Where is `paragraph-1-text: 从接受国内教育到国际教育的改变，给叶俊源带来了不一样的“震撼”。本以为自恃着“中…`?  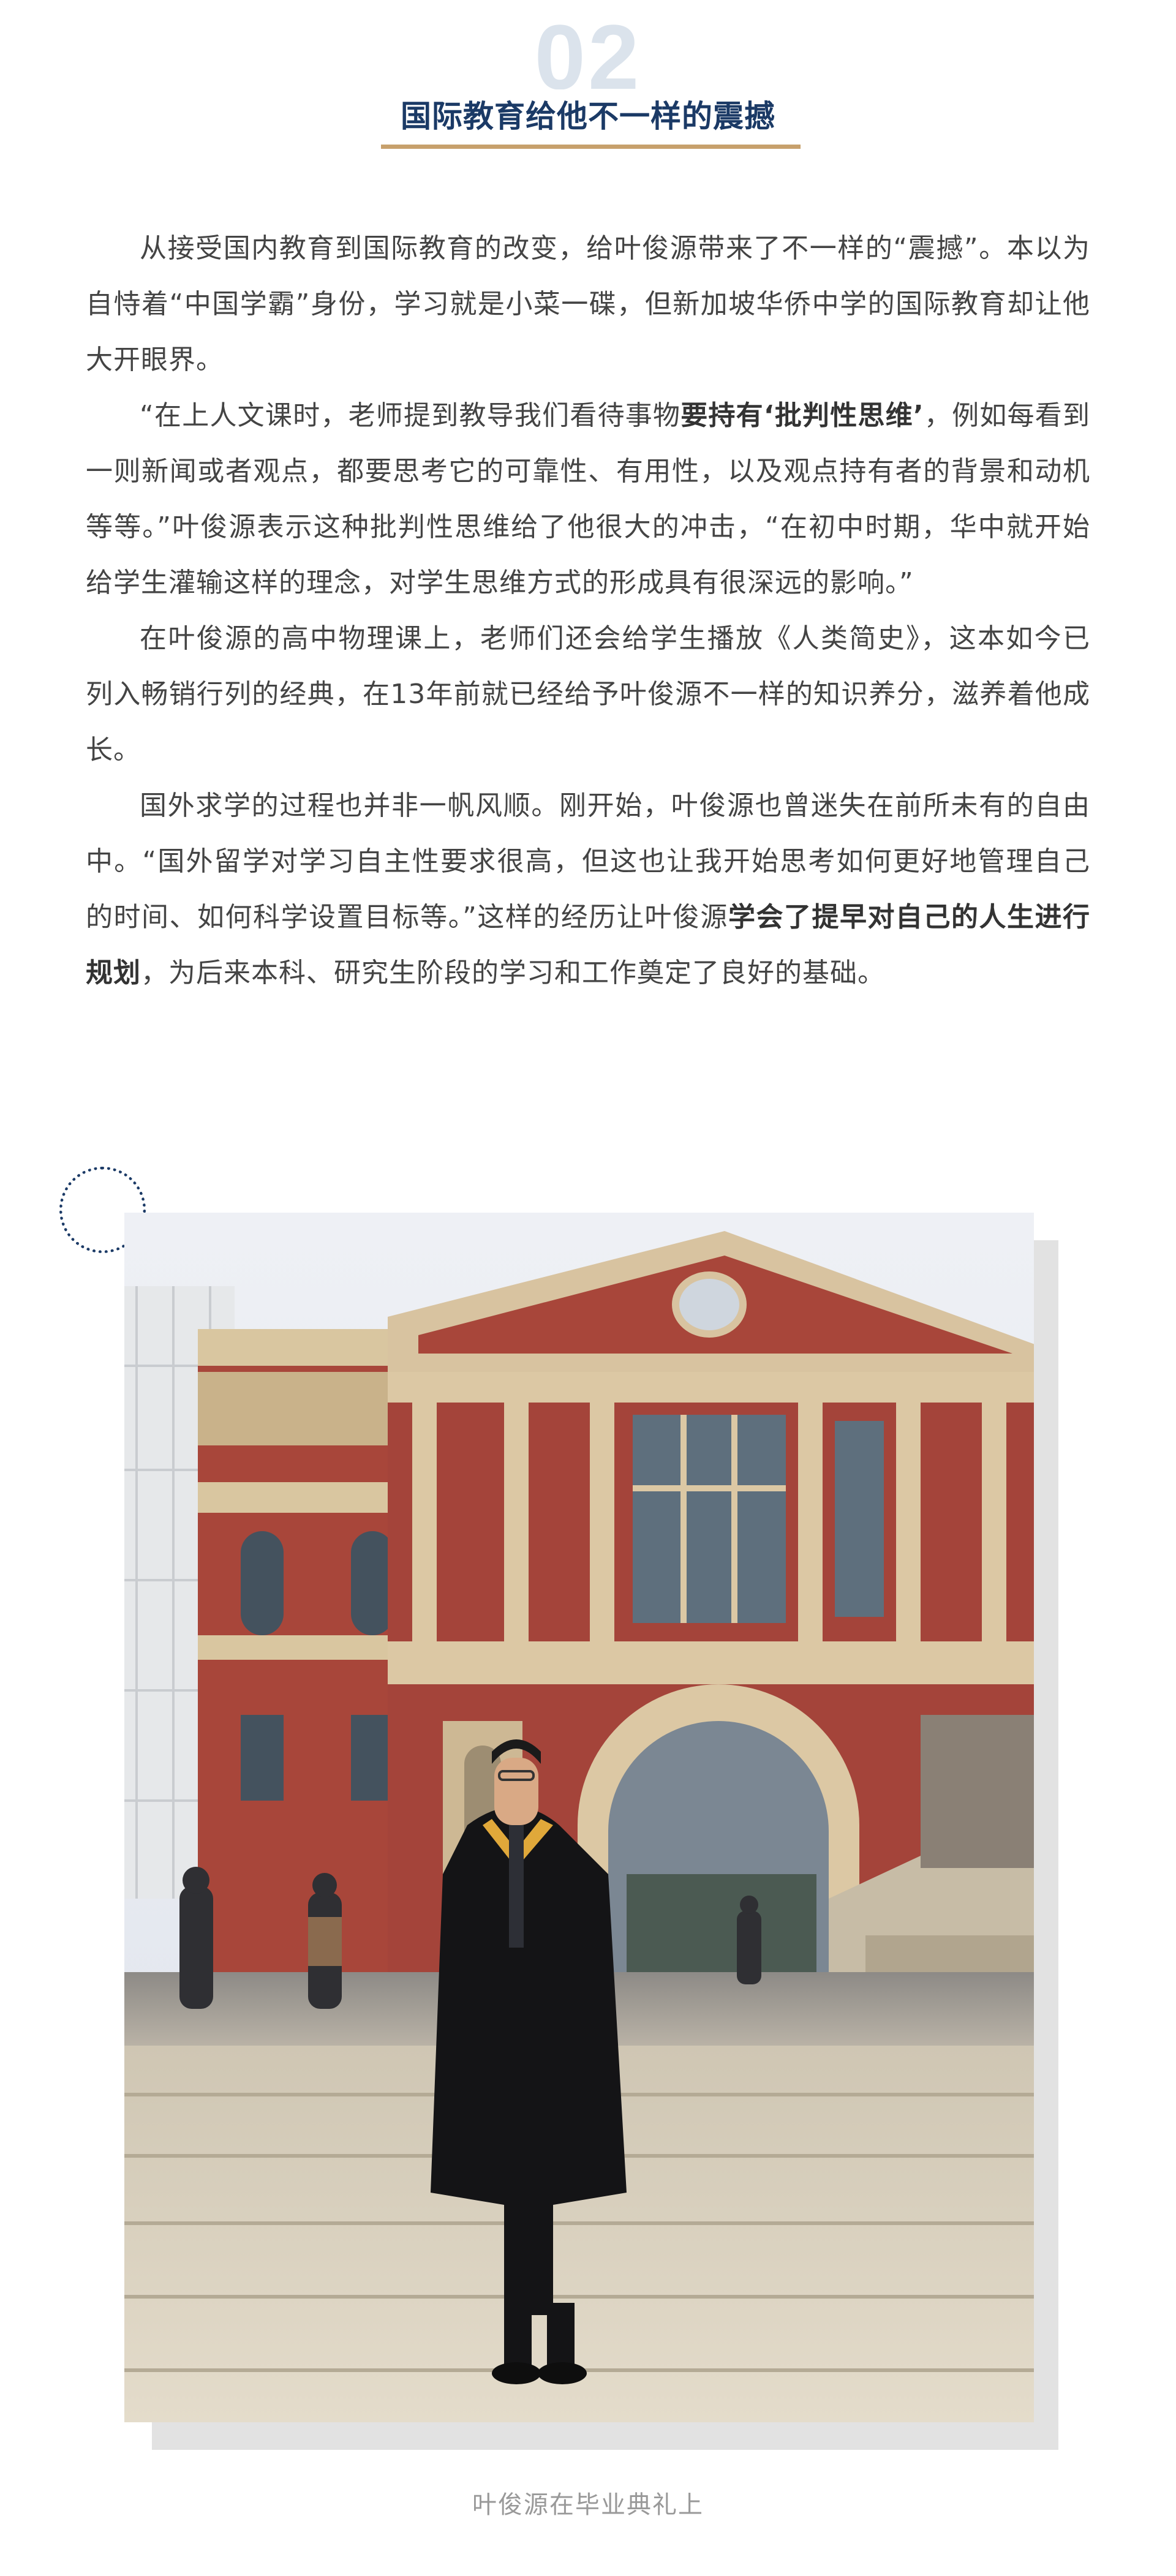 paragraph-1-text: 从接受国内教育到国际教育的改变，给叶俊源带来了不一样的“震撼”。本以为自恃着“中… is located at coordinates (588, 304).